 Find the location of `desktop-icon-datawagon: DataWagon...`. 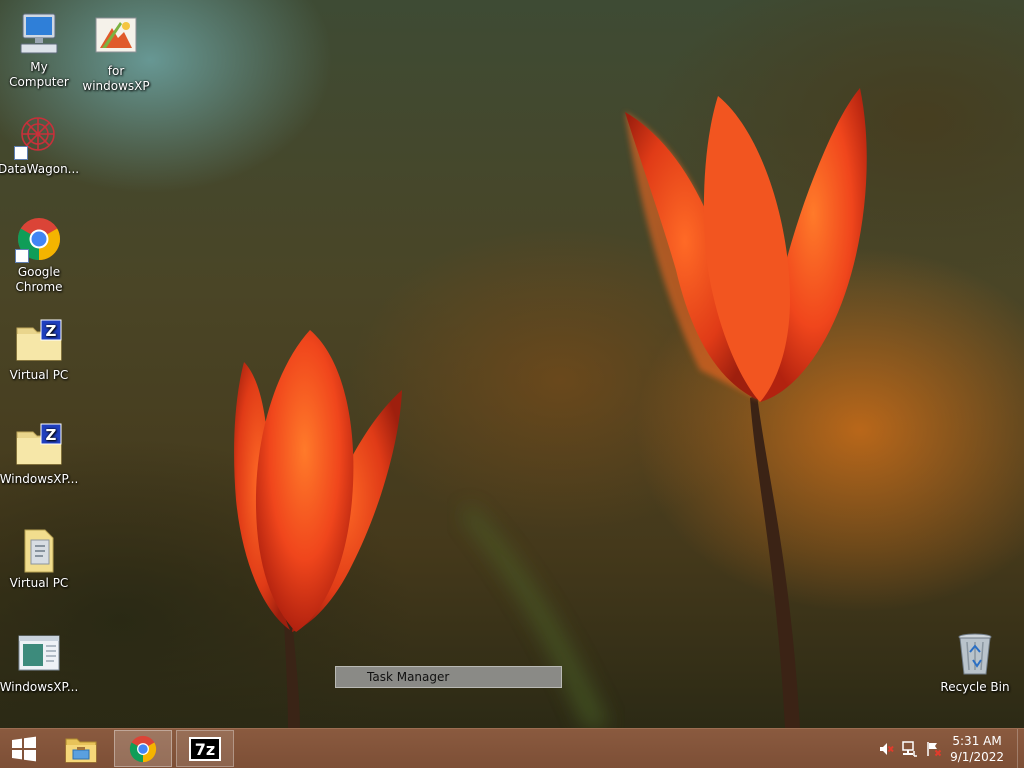

desktop-icon-datawagon: DataWagon... is located at coordinates (40, 144).